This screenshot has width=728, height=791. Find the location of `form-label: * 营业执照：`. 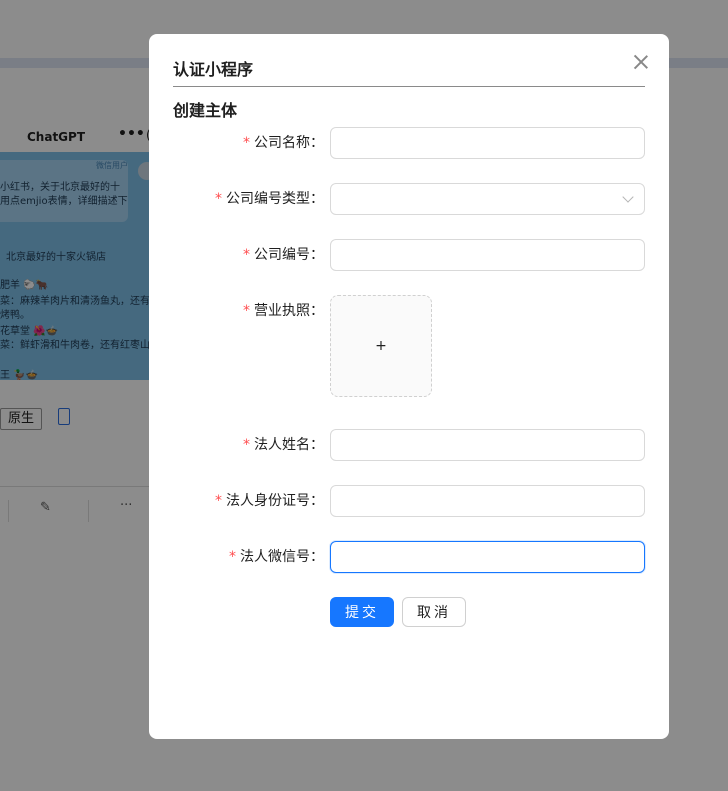

form-label: * 营业执照： is located at coordinates (283, 311).